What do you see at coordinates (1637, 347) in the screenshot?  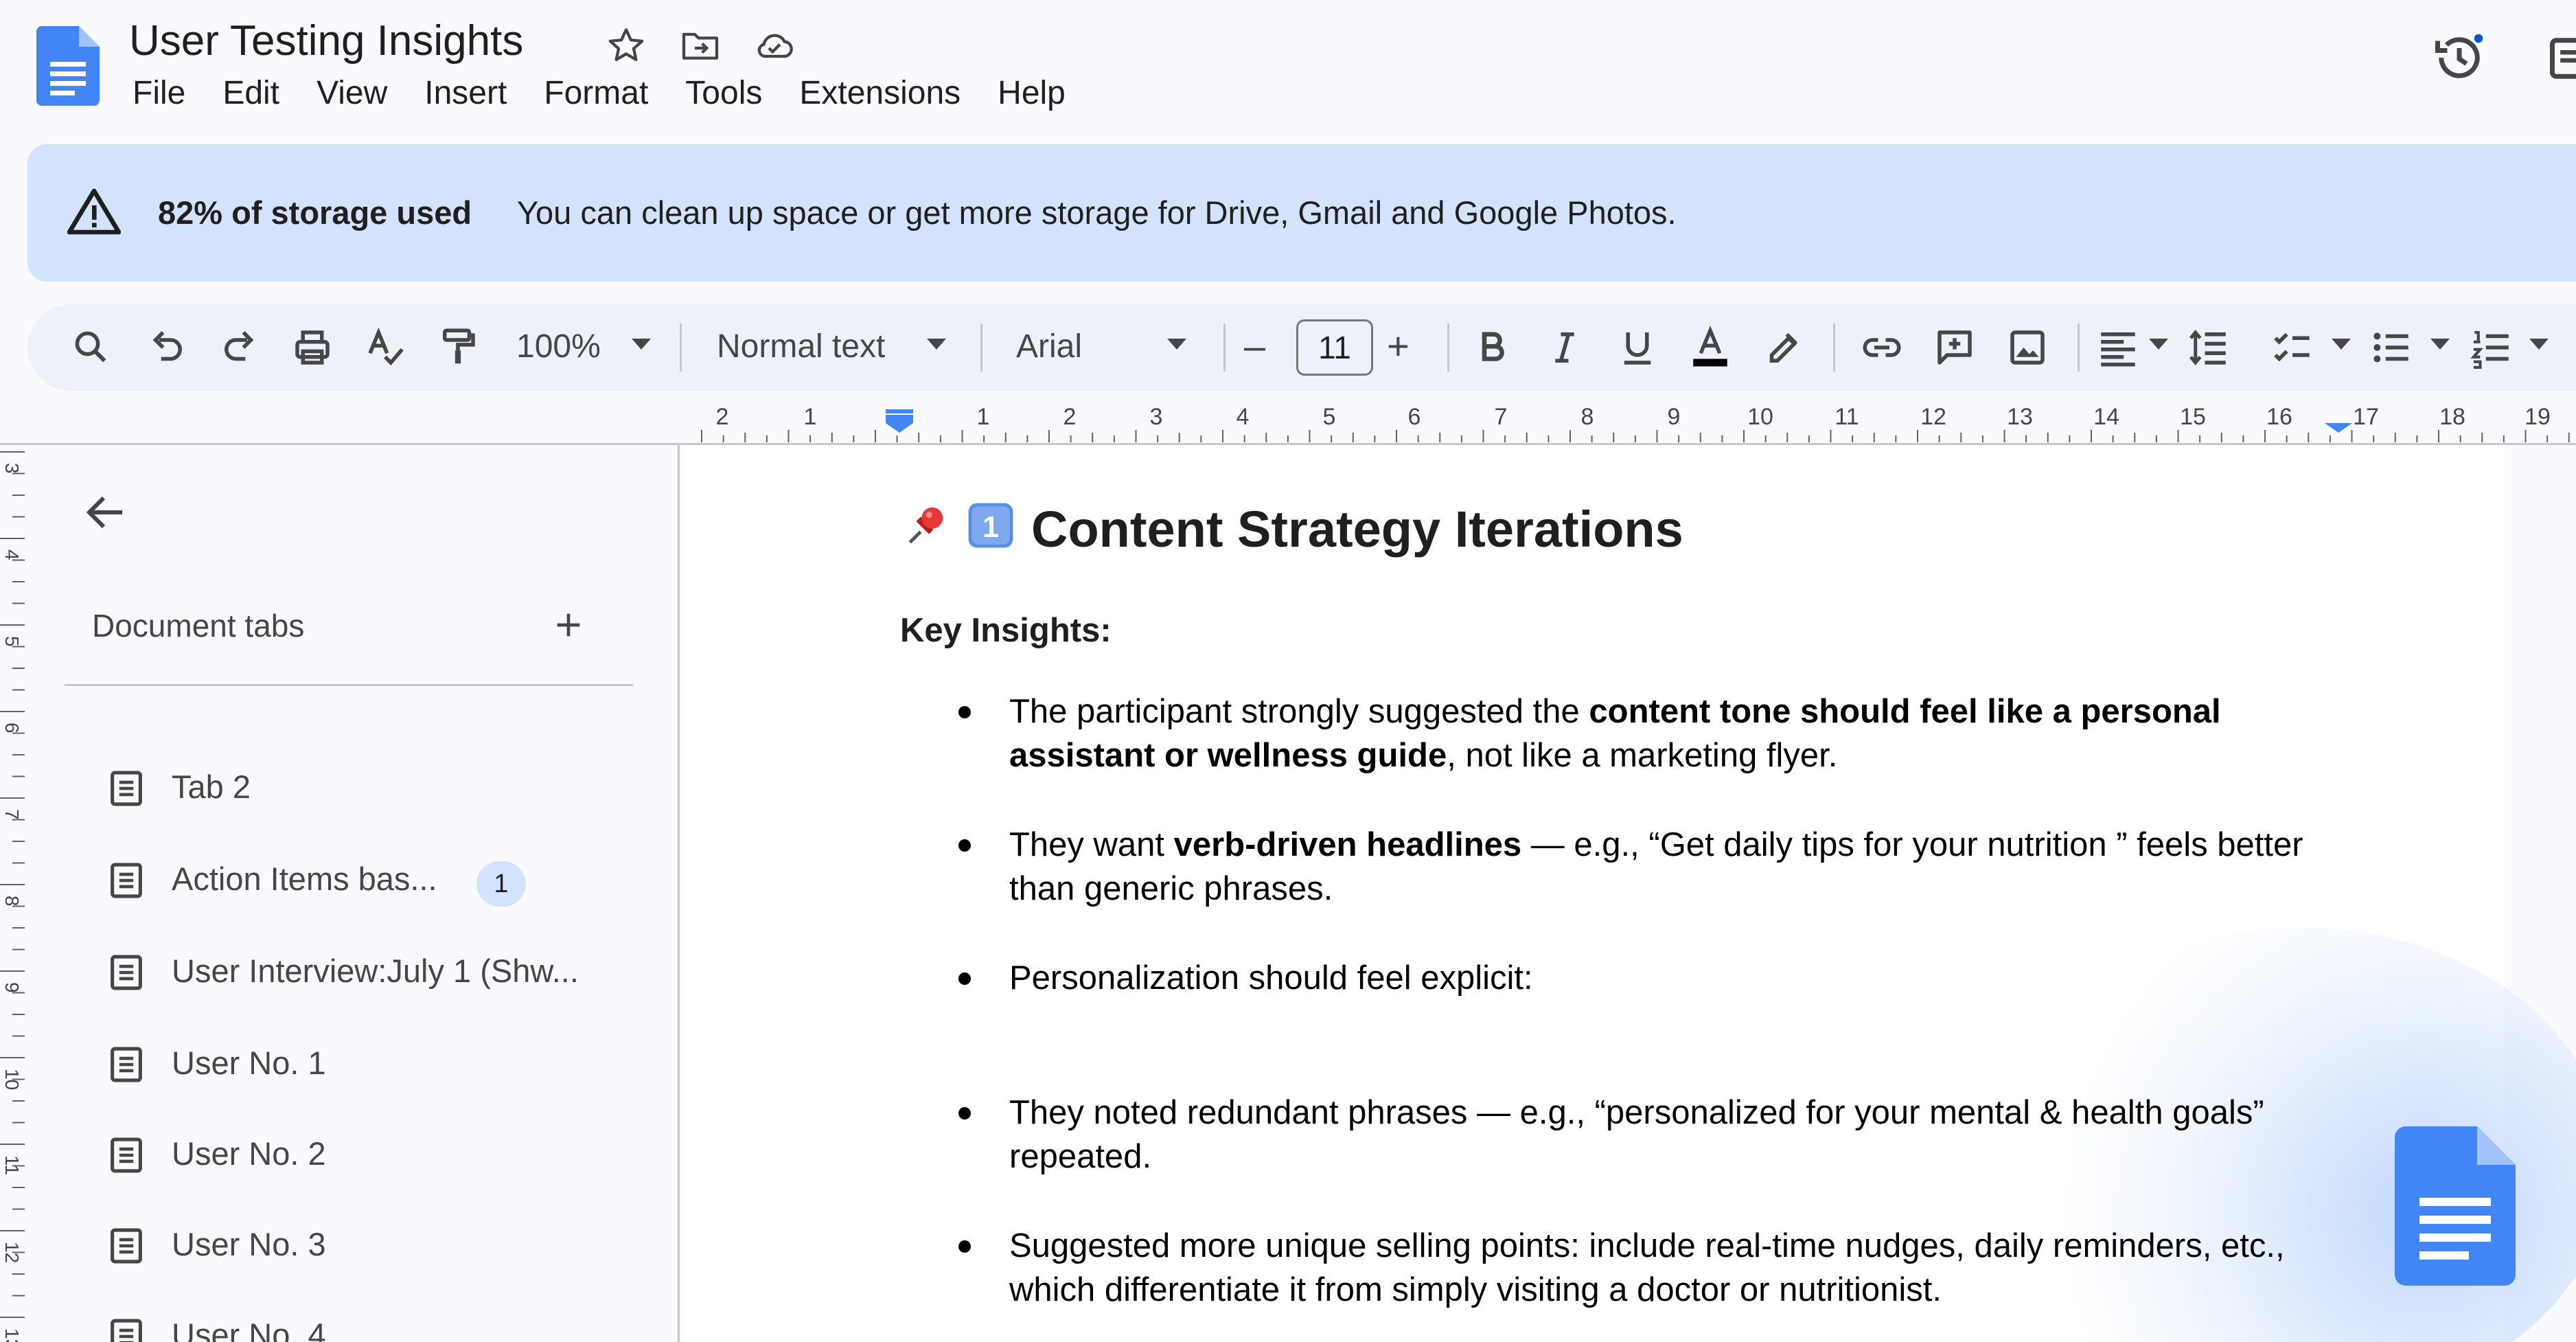 I see `underline-icon` at bounding box center [1637, 347].